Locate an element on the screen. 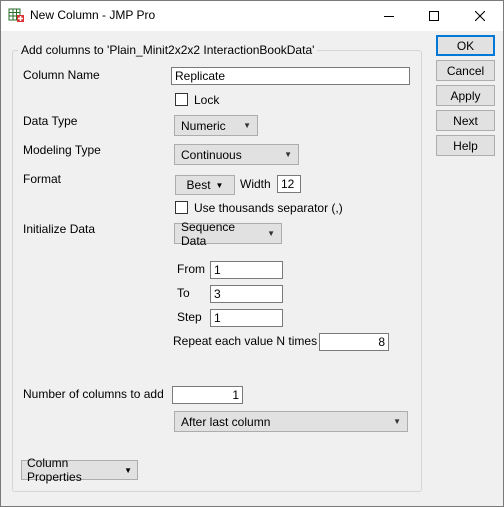 The width and height of the screenshot is (504, 507). close-button is located at coordinates (480, 16).